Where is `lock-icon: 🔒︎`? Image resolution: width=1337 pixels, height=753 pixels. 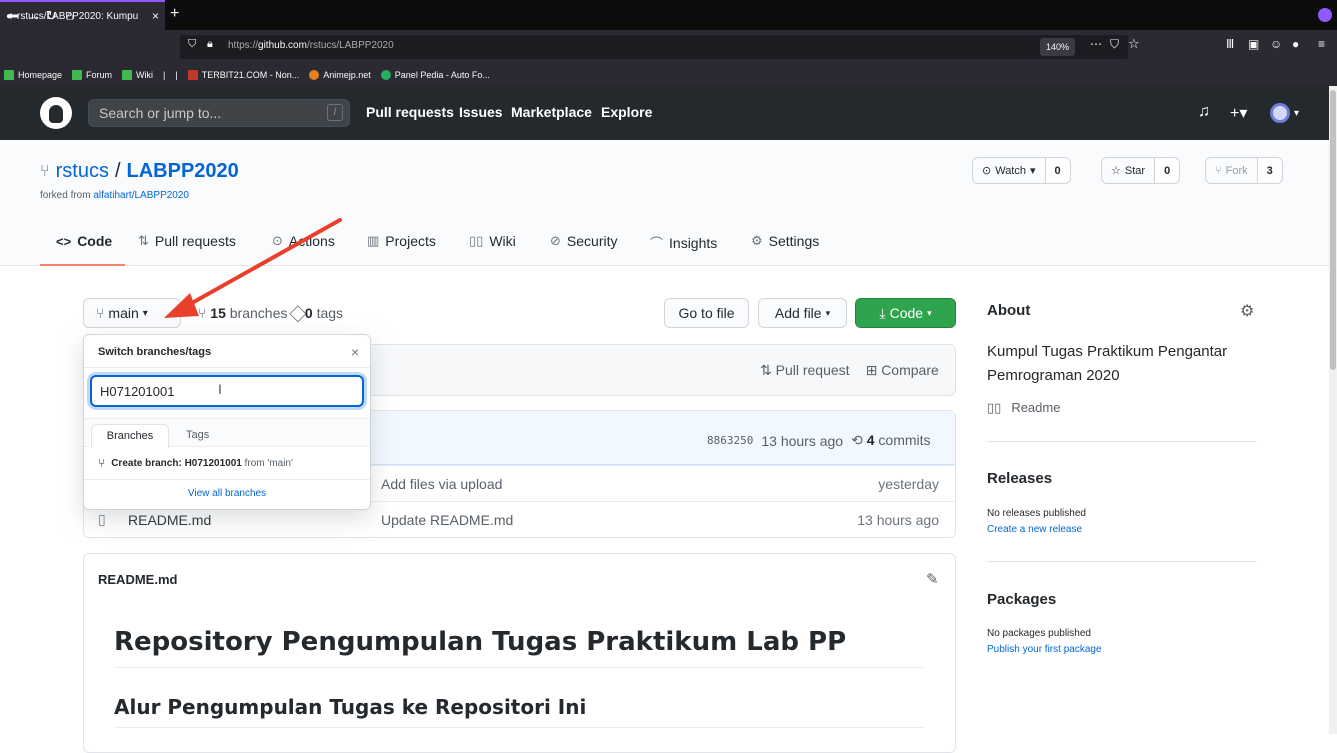
lock-icon: 🔒︎ is located at coordinates (210, 44).